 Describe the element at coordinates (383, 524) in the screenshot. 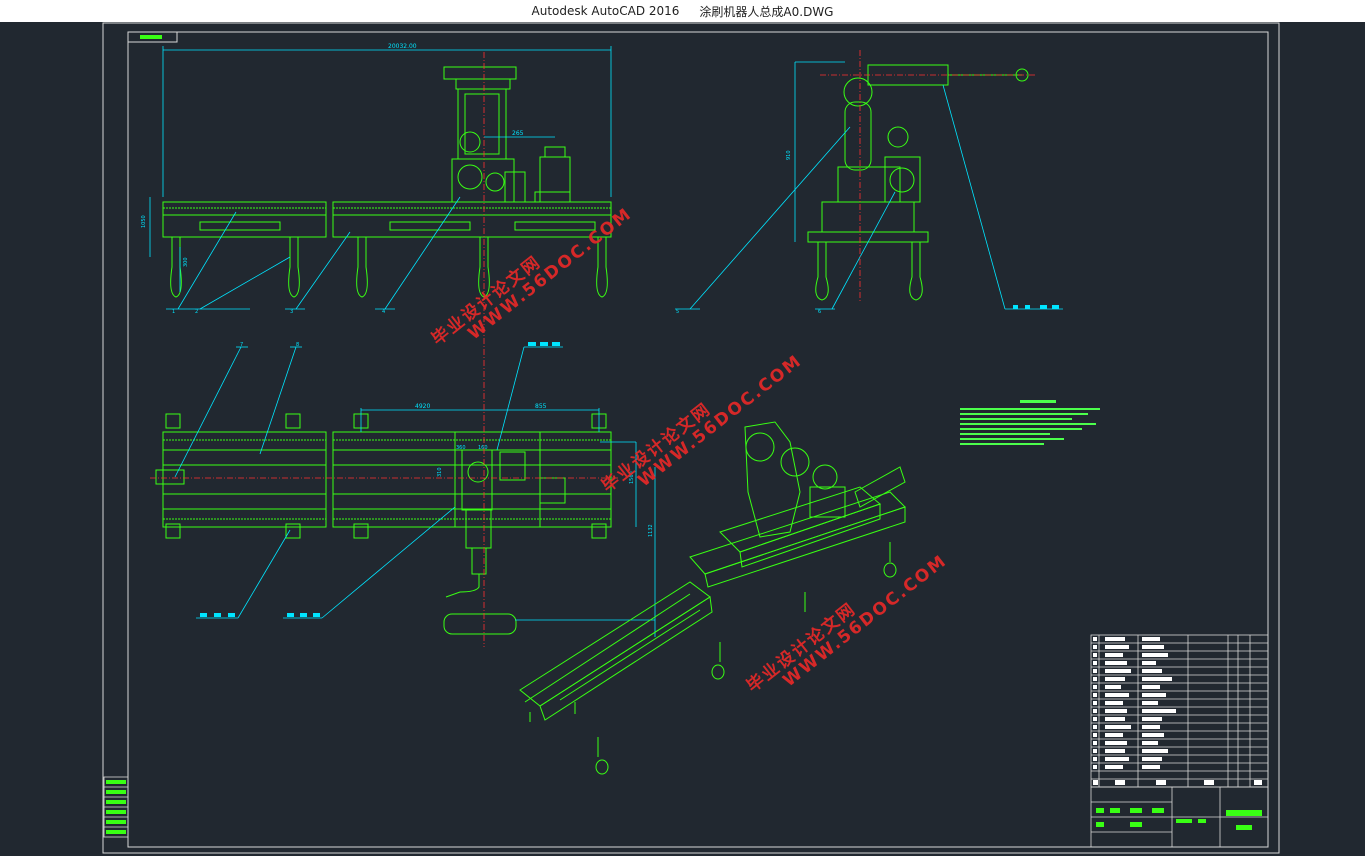

I see `plan-view` at that location.